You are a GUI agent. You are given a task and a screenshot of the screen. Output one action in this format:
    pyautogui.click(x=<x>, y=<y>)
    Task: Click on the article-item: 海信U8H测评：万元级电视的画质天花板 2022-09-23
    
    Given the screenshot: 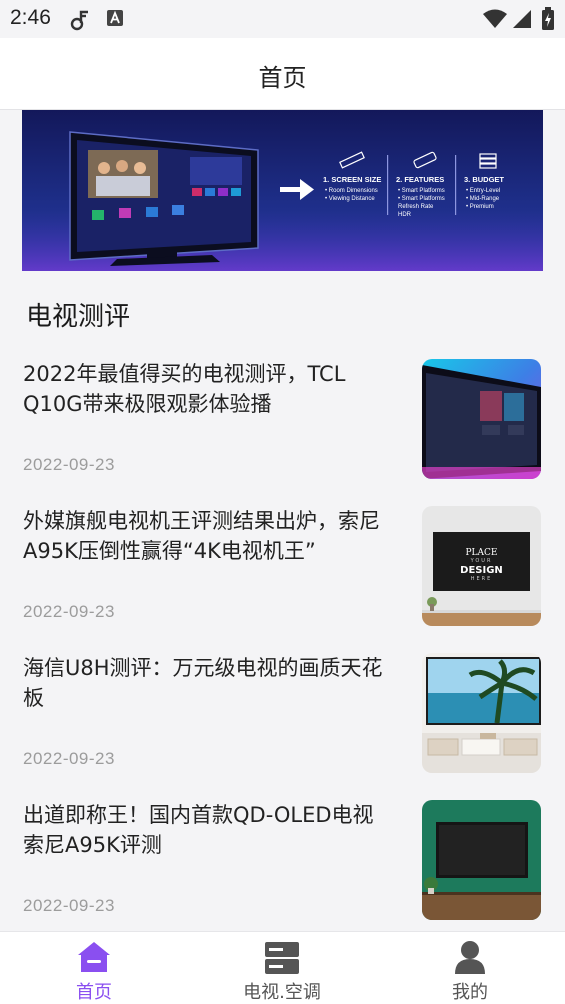 What is the action you would take?
    pyautogui.click(x=282, y=726)
    